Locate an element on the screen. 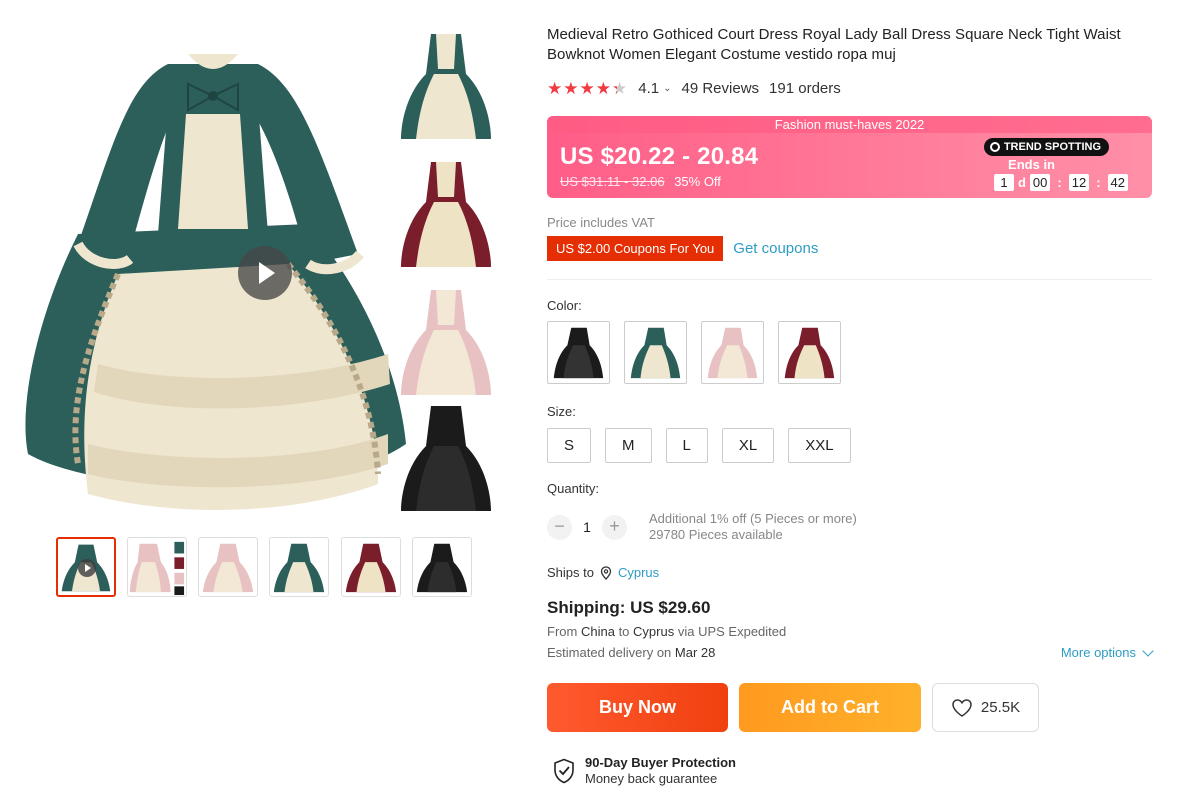 The height and width of the screenshot is (806, 1185). shipping-cost: Shipping: US $29.60 is located at coordinates (629, 607).